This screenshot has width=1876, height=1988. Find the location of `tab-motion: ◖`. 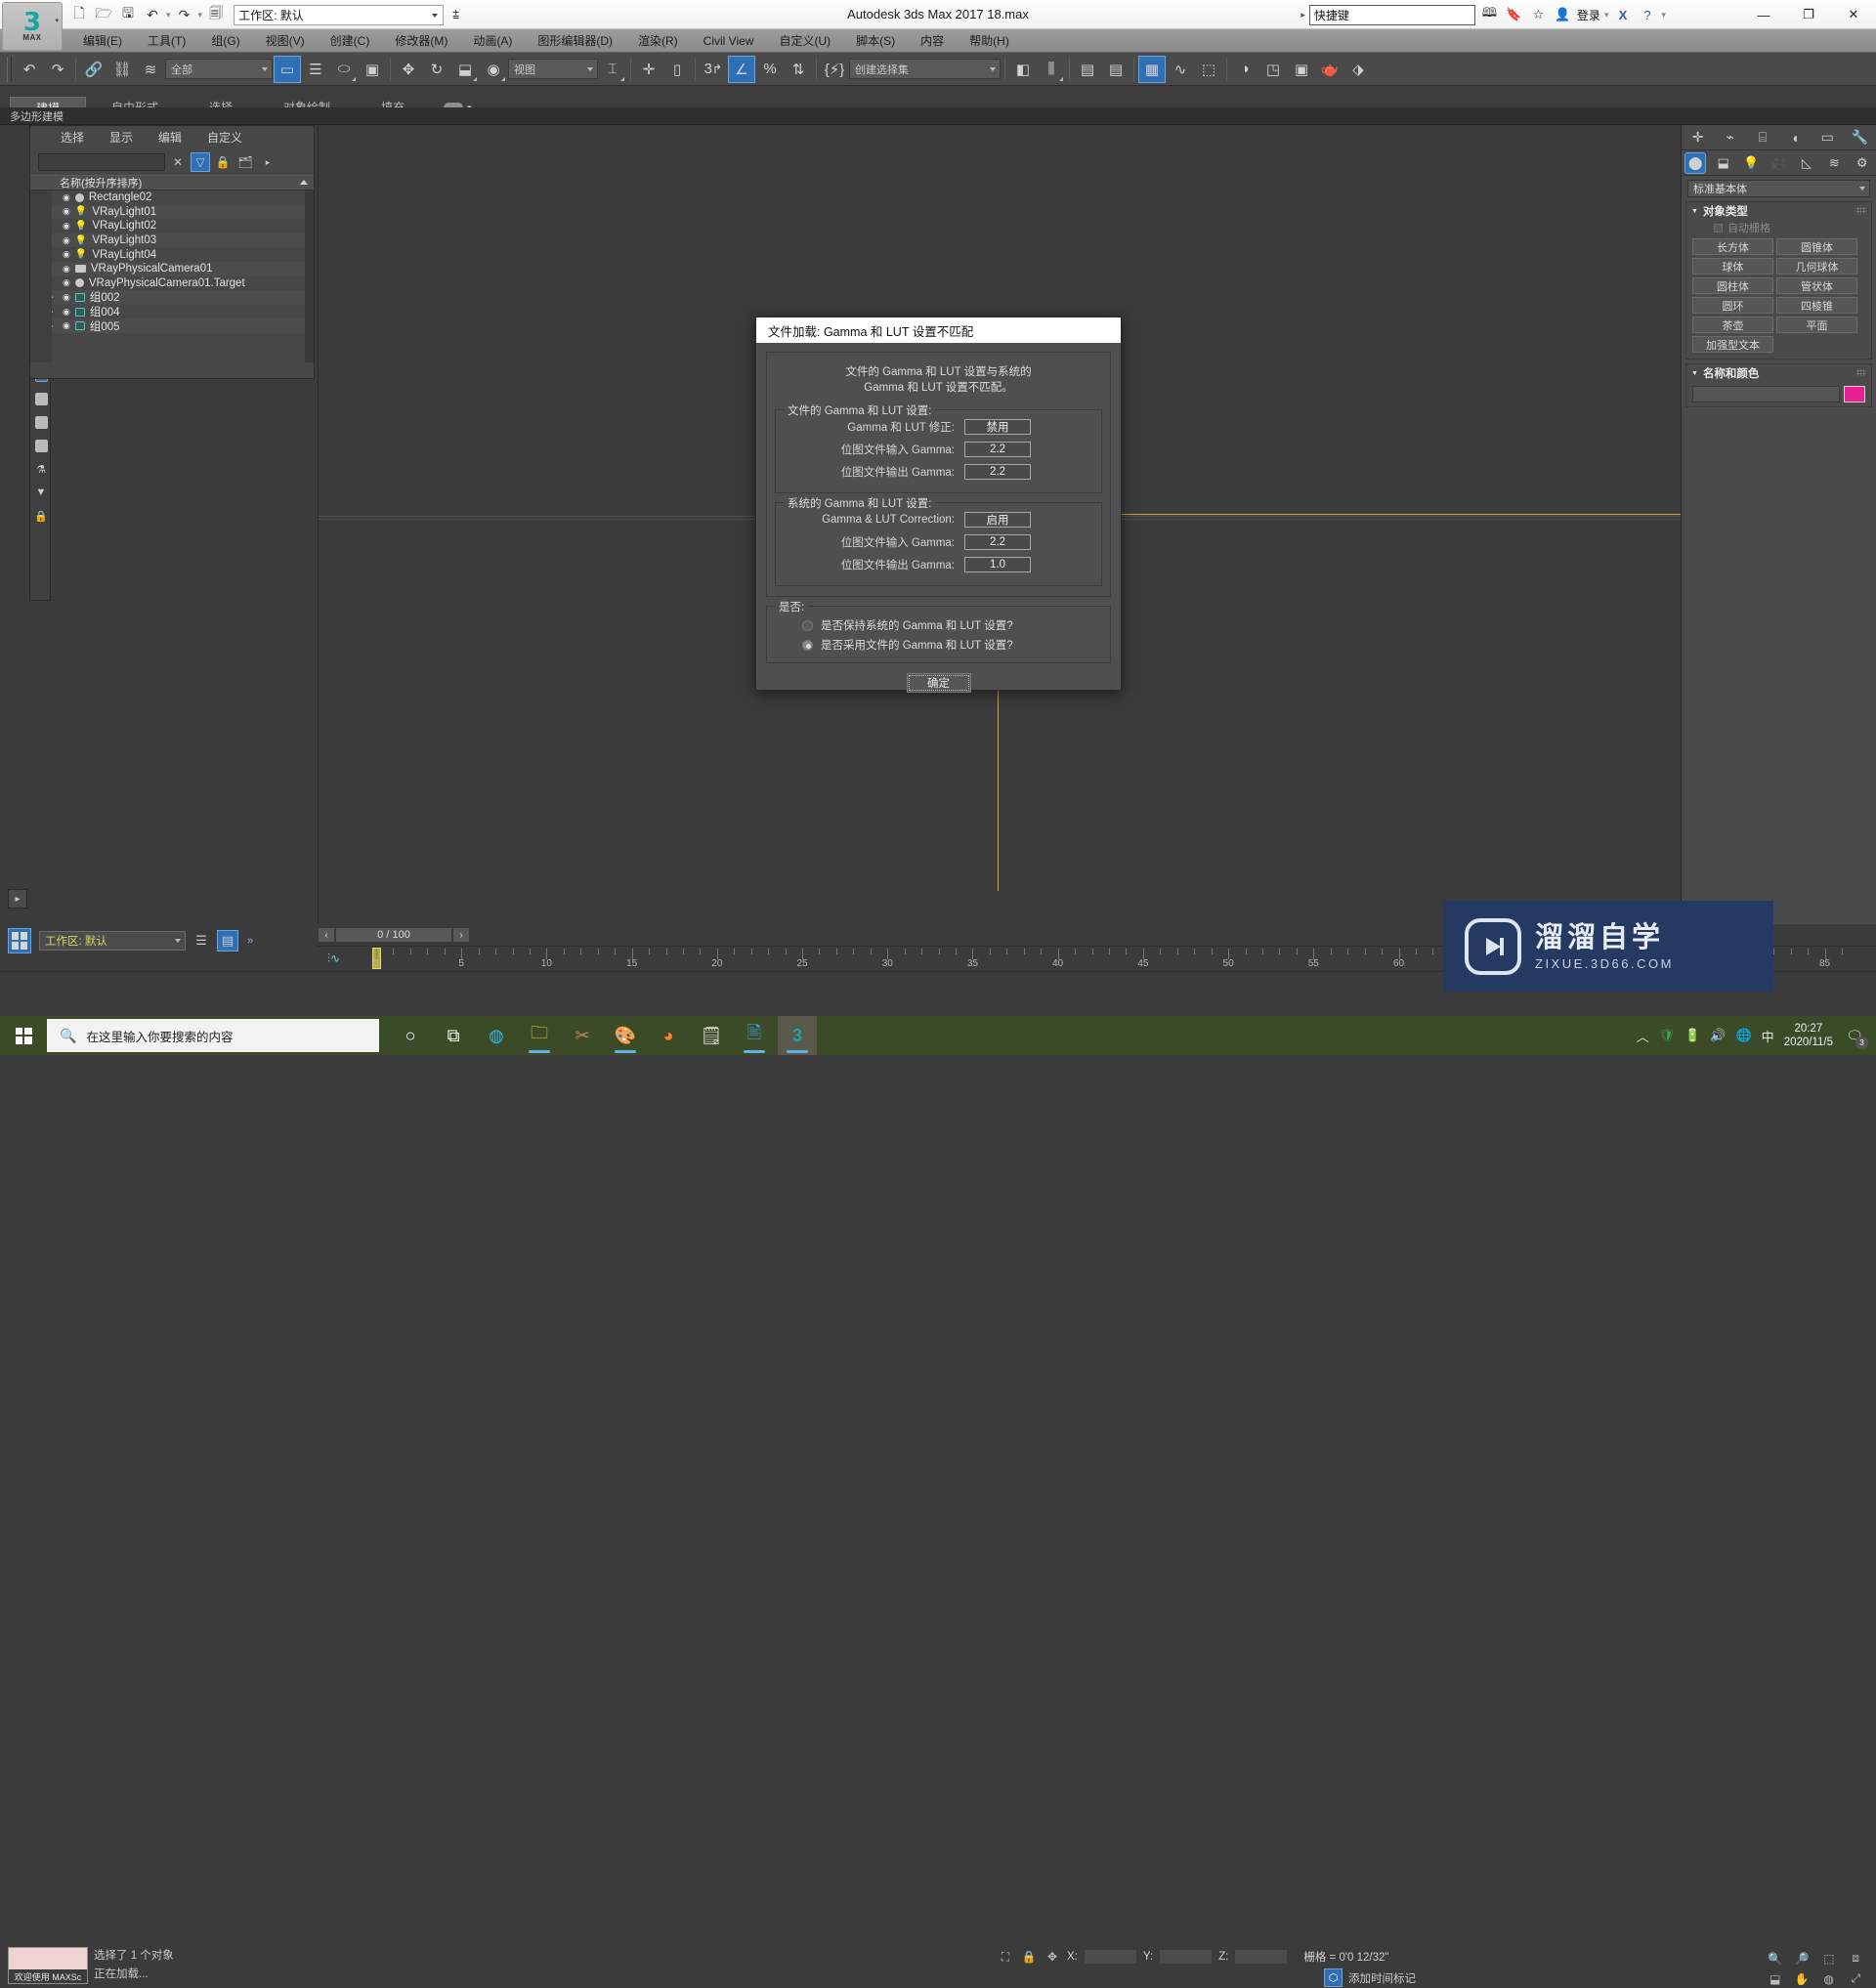

tab-motion: ◖ is located at coordinates (1795, 137).